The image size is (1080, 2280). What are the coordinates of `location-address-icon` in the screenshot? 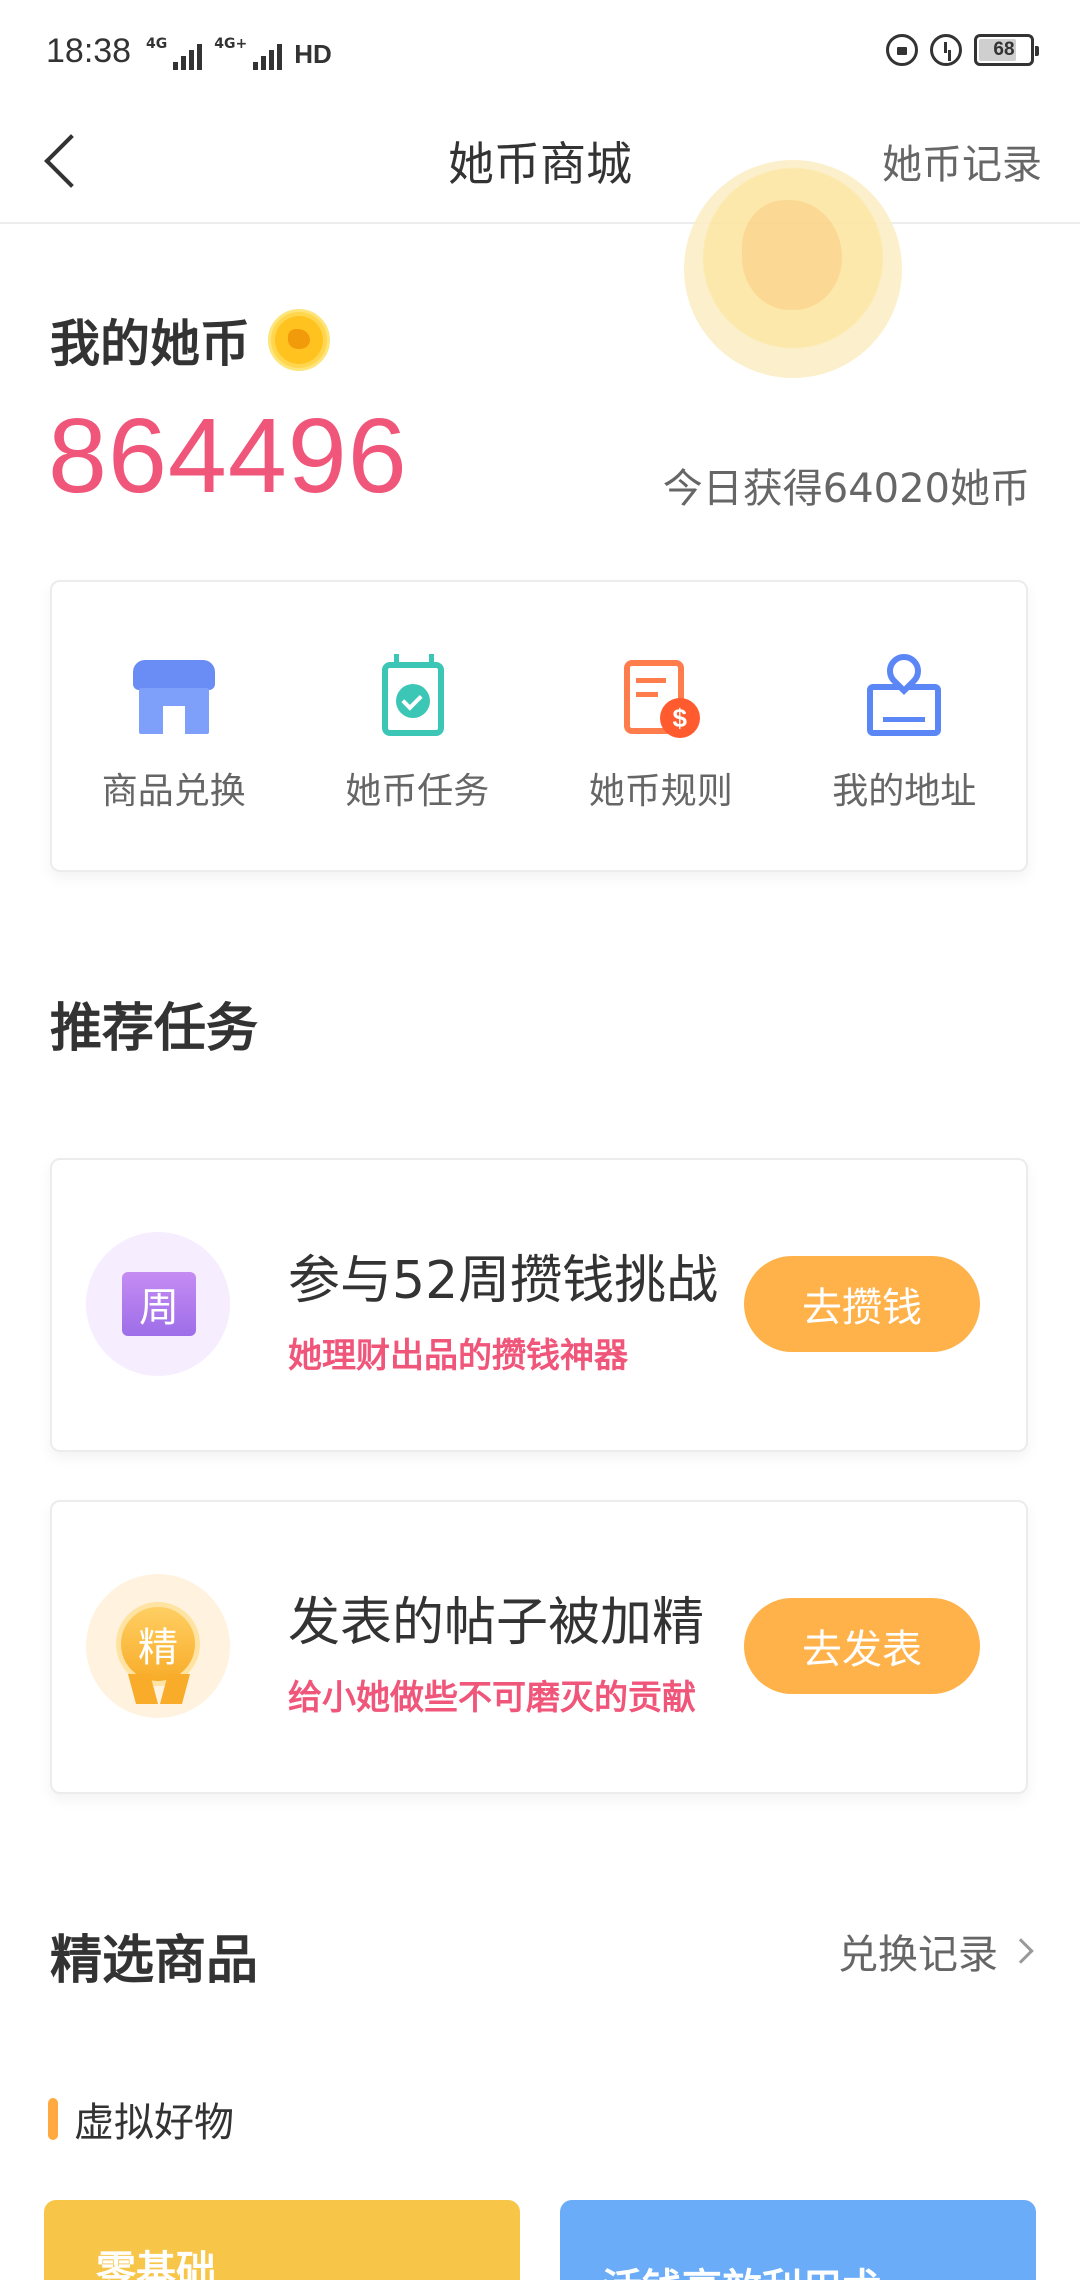 It's located at (904, 693).